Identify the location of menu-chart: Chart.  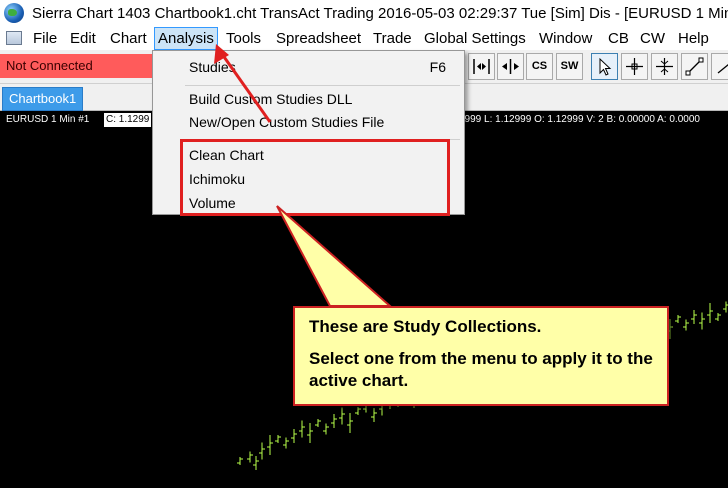
(128, 38).